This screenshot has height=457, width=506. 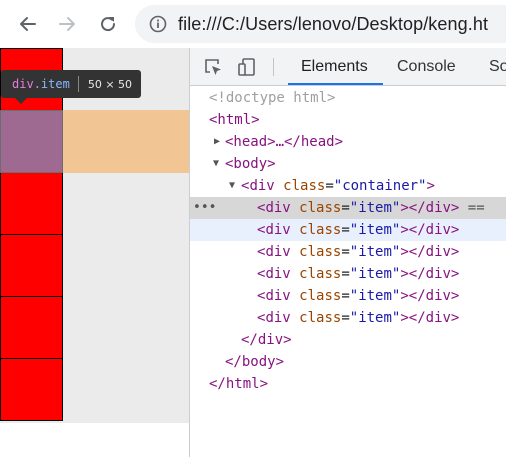 I want to click on tab-elements: Elements, so click(x=334, y=67).